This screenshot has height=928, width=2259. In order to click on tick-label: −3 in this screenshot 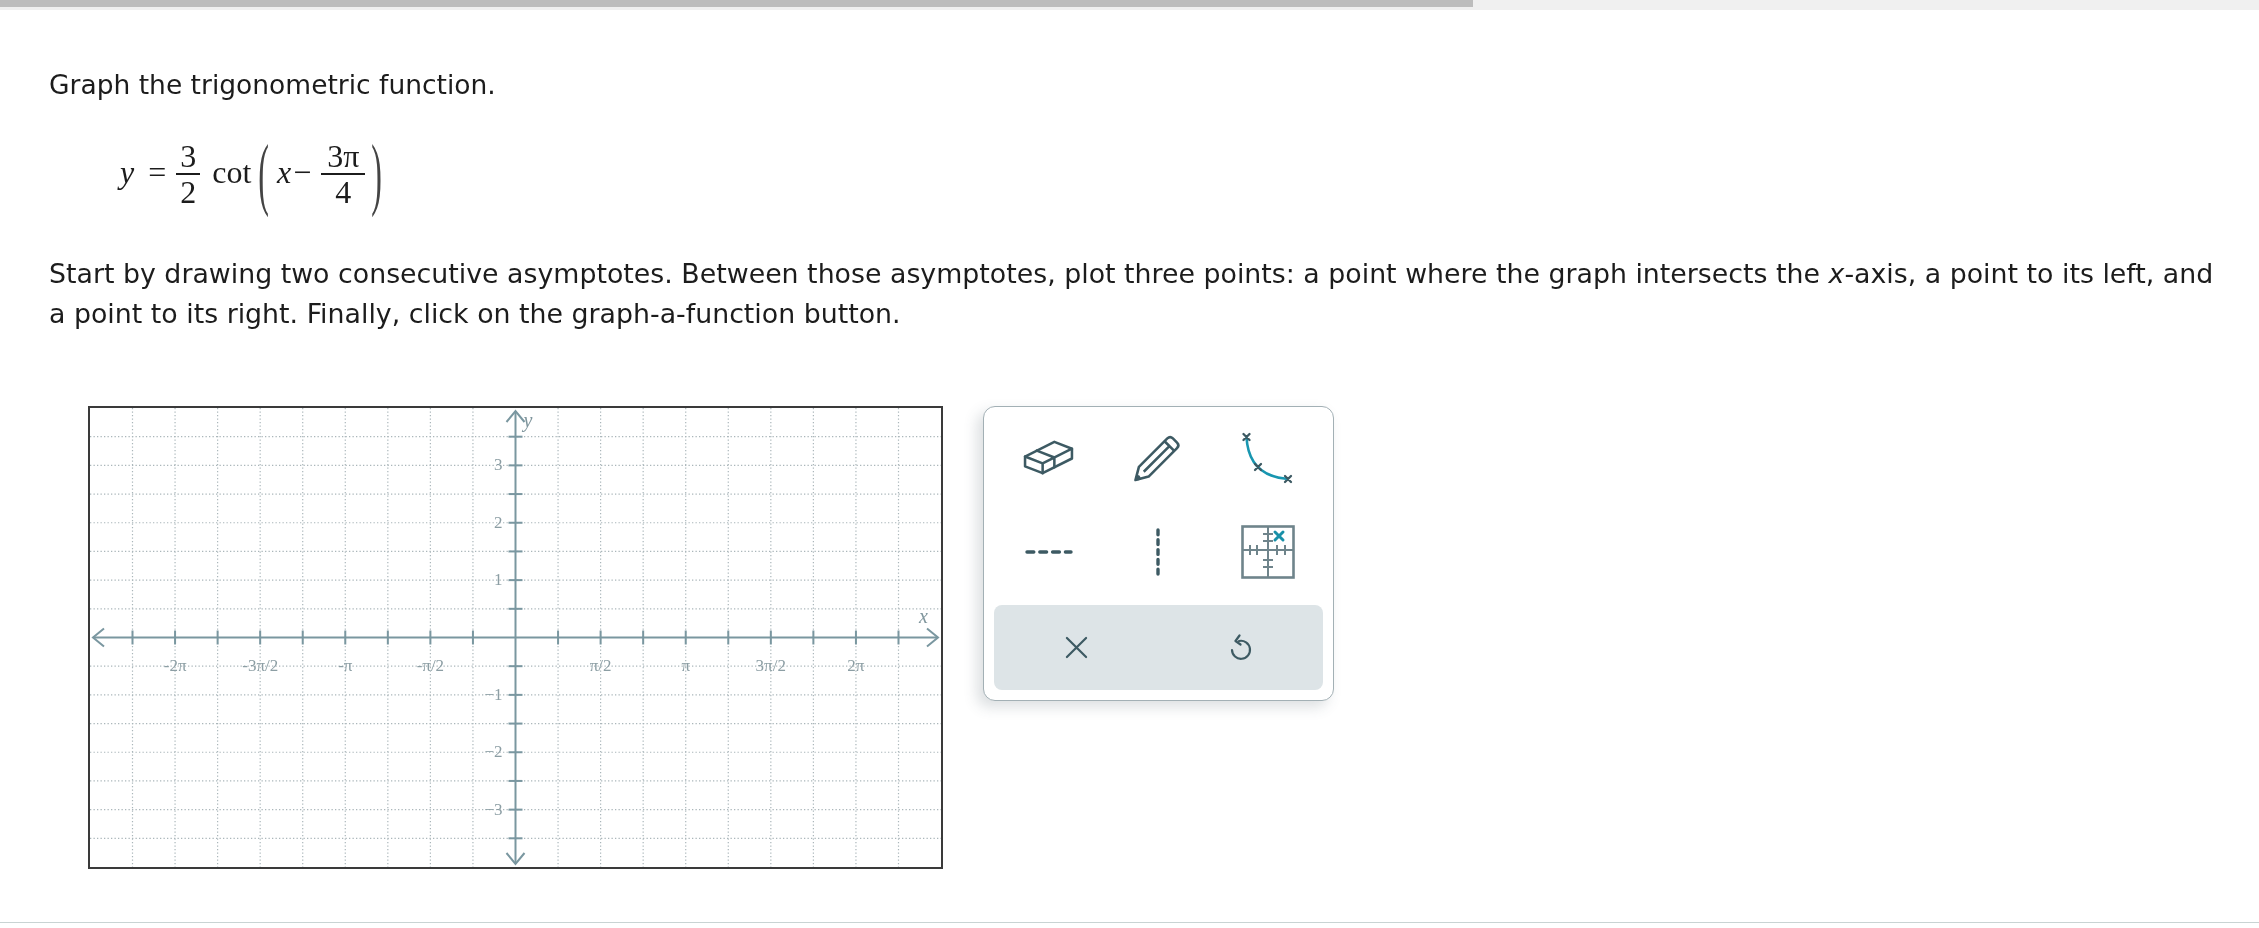, I will do `click(493, 809)`.